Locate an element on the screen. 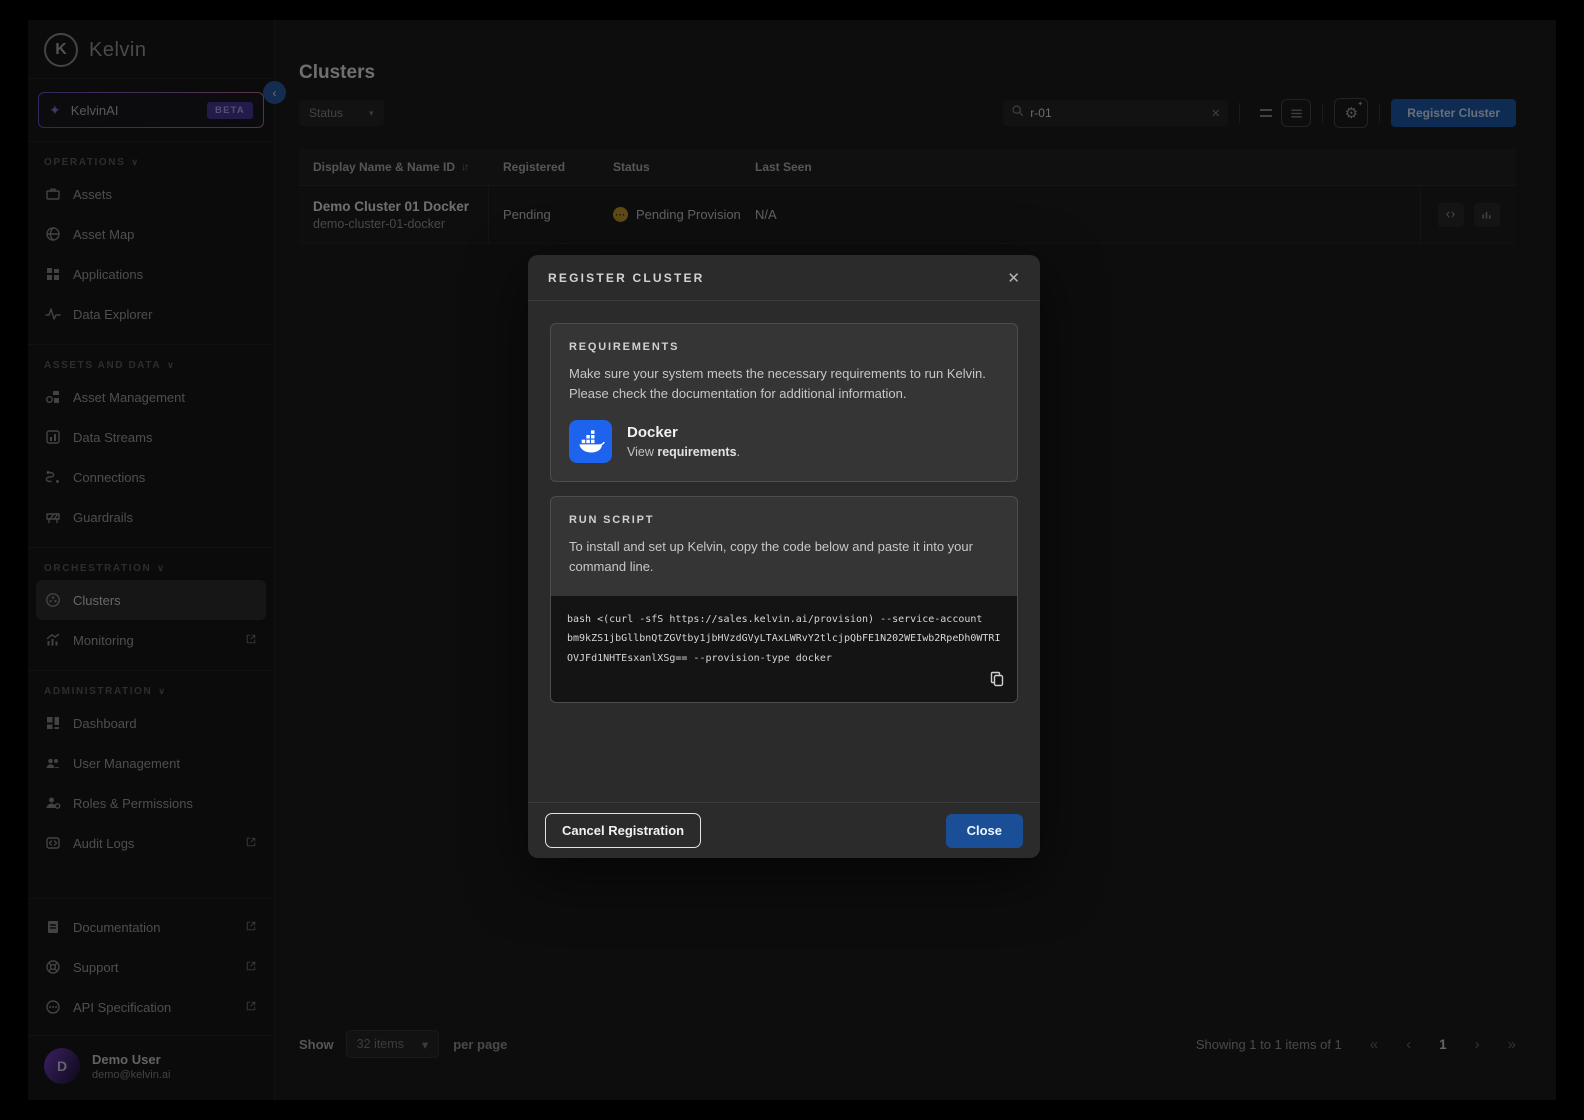  docker-name: Docker is located at coordinates (652, 433).